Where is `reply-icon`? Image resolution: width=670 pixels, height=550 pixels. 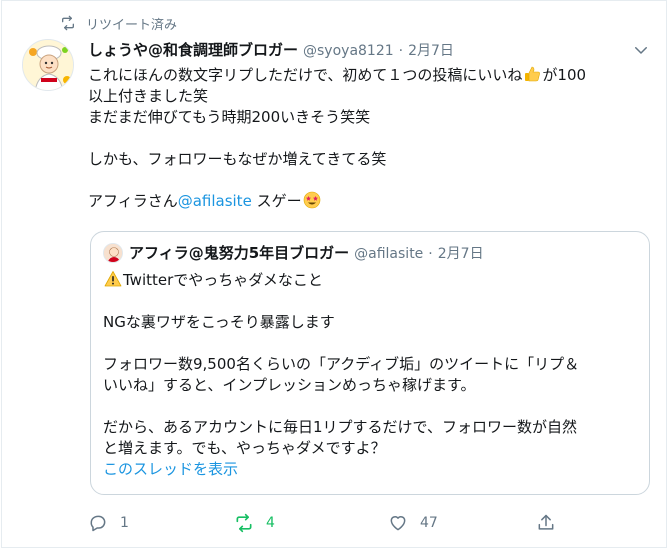 reply-icon is located at coordinates (98, 523).